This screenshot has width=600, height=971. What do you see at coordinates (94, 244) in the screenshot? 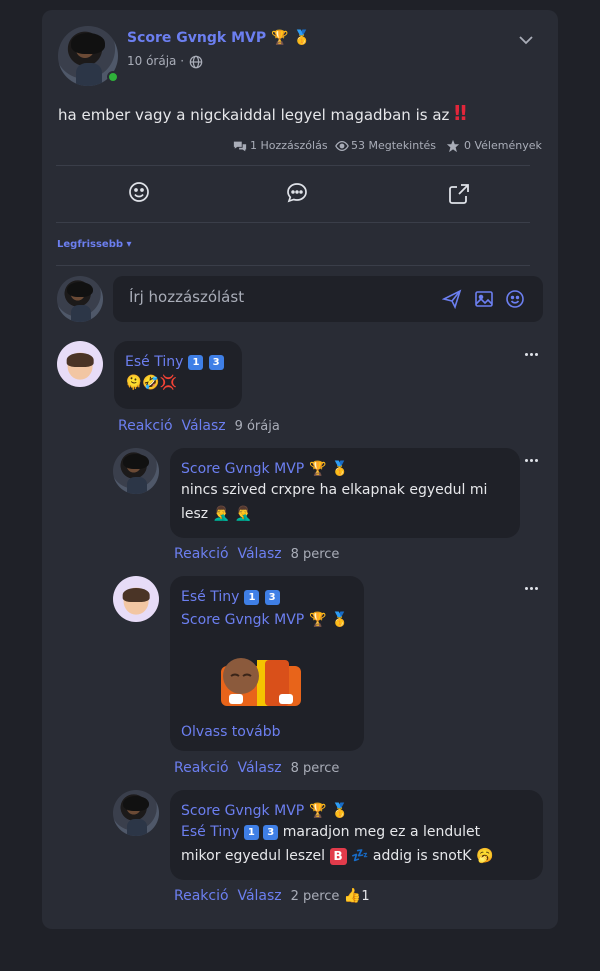
I see `sort-dropdown: Legfrissebb ▾` at bounding box center [94, 244].